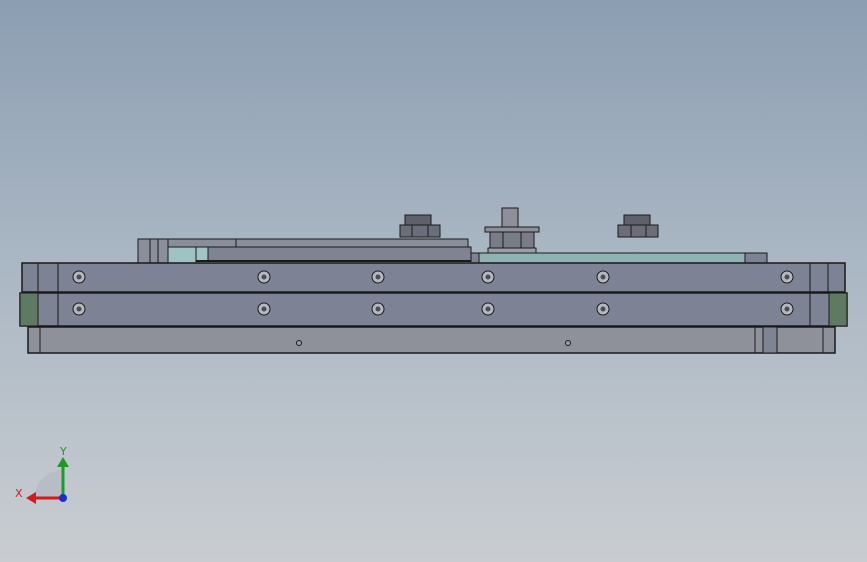 This screenshot has height=562, width=867. What do you see at coordinates (63, 498) in the screenshot?
I see `z-axis-dot` at bounding box center [63, 498].